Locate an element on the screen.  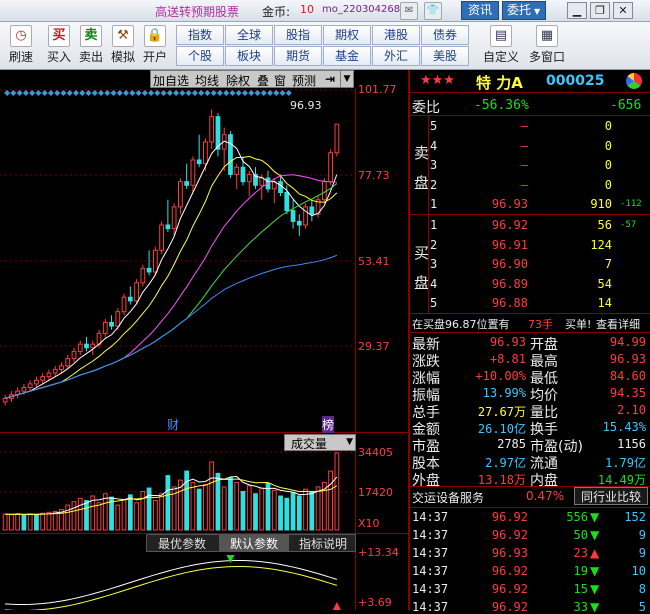
ask-price: 96.93 is located at coordinates (507, 204).